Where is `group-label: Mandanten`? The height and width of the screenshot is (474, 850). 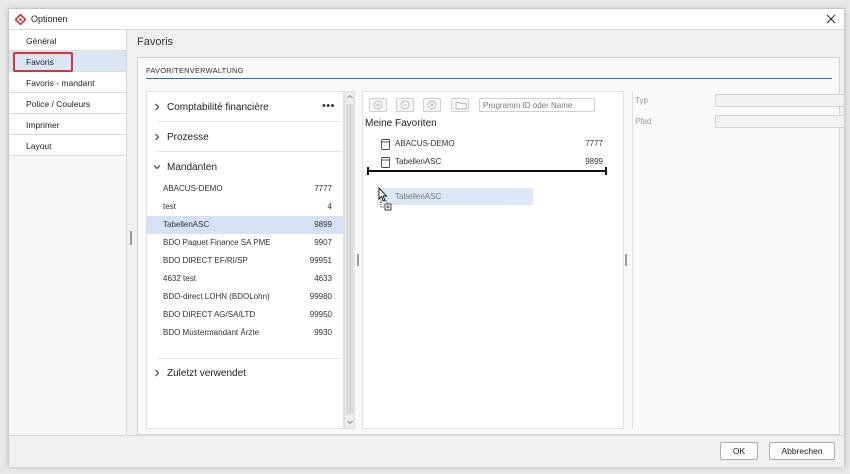 group-label: Mandanten is located at coordinates (192, 167).